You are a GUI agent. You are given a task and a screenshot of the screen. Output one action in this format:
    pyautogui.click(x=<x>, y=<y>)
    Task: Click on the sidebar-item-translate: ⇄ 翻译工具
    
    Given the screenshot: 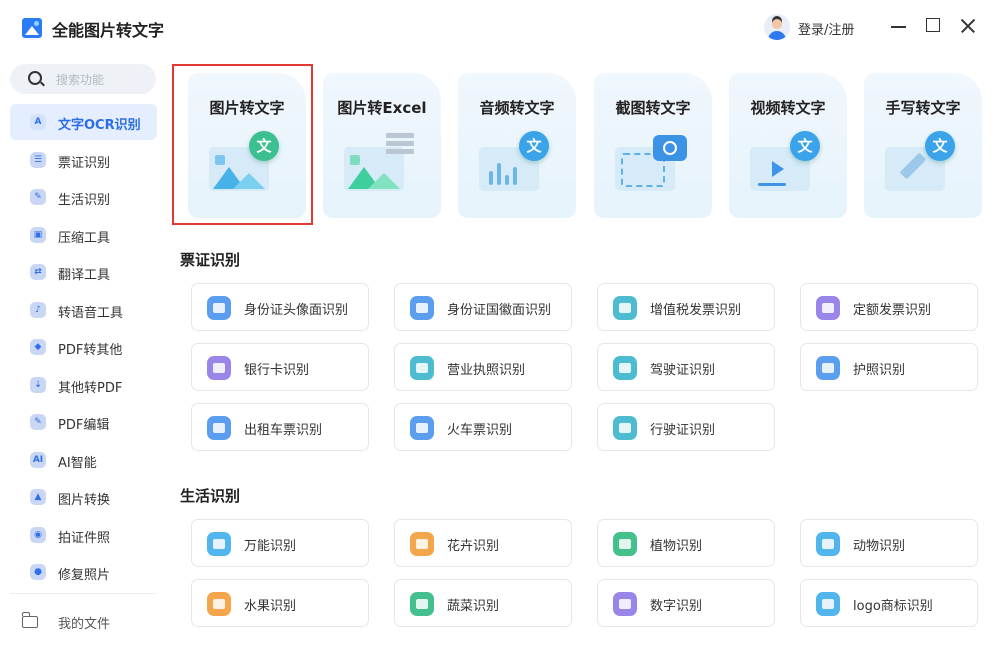 What is the action you would take?
    pyautogui.click(x=83, y=272)
    